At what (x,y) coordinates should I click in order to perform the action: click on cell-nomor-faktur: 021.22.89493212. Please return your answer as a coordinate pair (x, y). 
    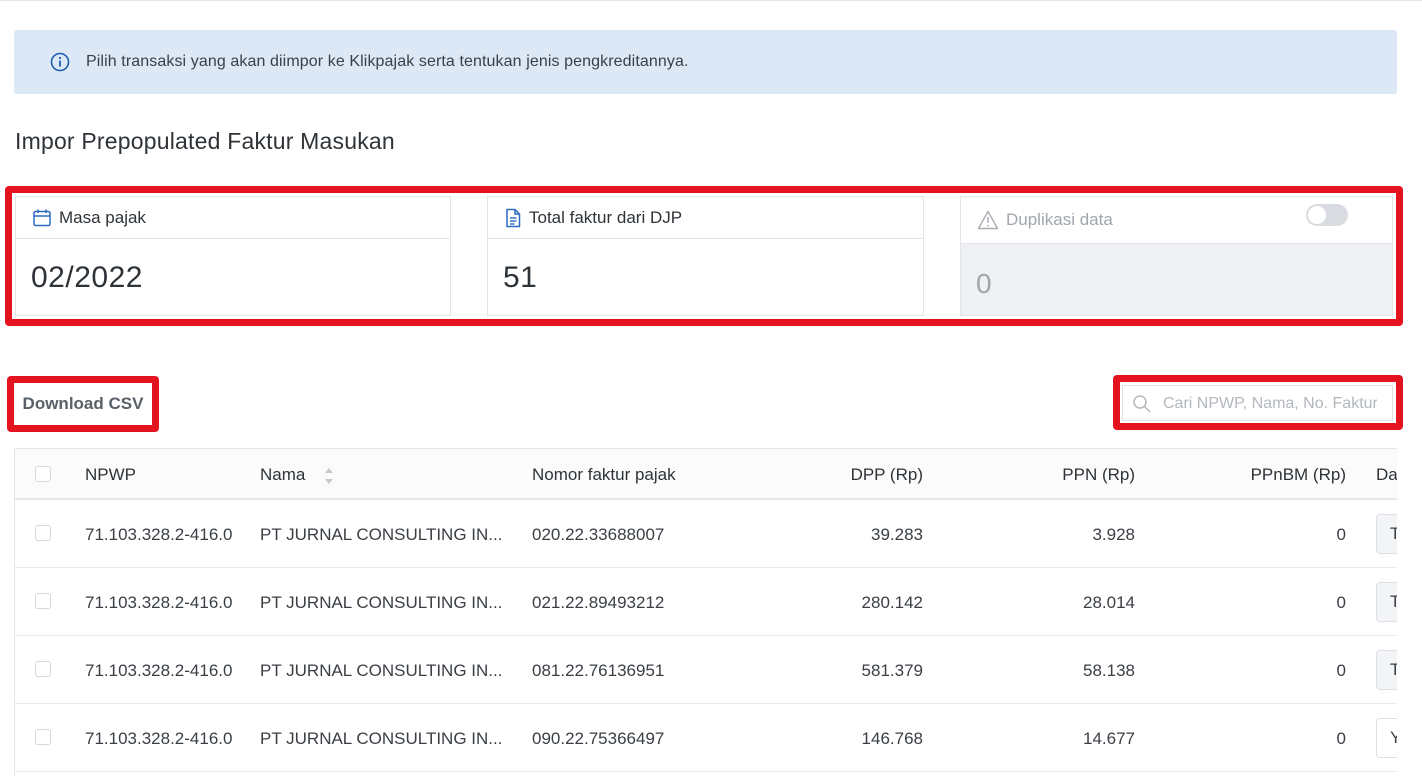
    Looking at the image, I should click on (598, 602).